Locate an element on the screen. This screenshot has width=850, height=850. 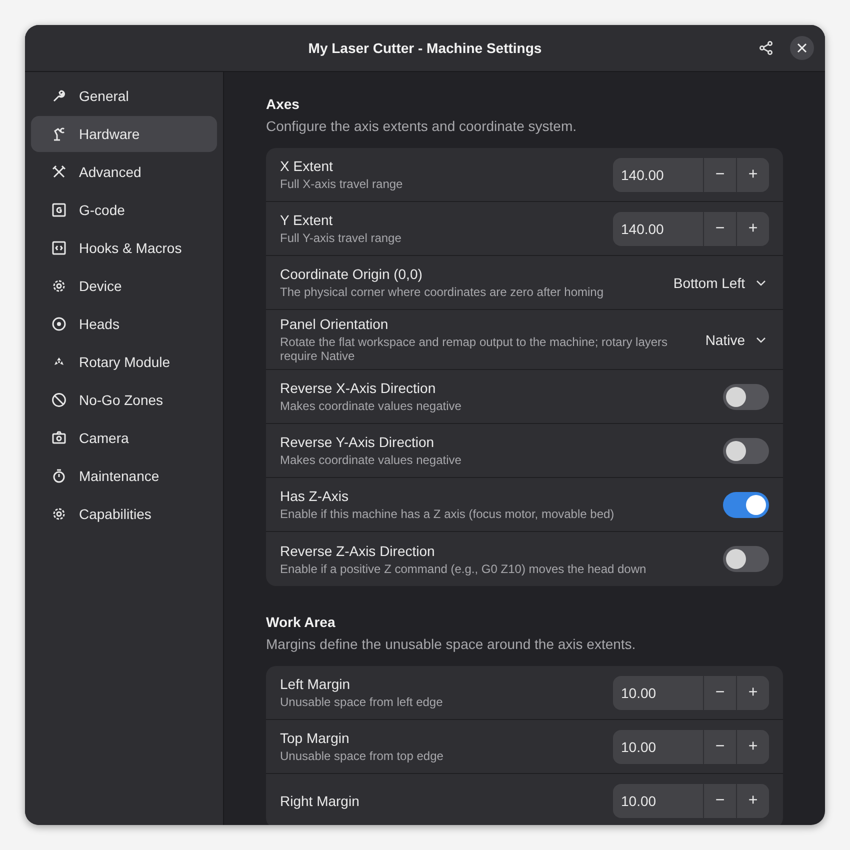
target-icon is located at coordinates (59, 324).